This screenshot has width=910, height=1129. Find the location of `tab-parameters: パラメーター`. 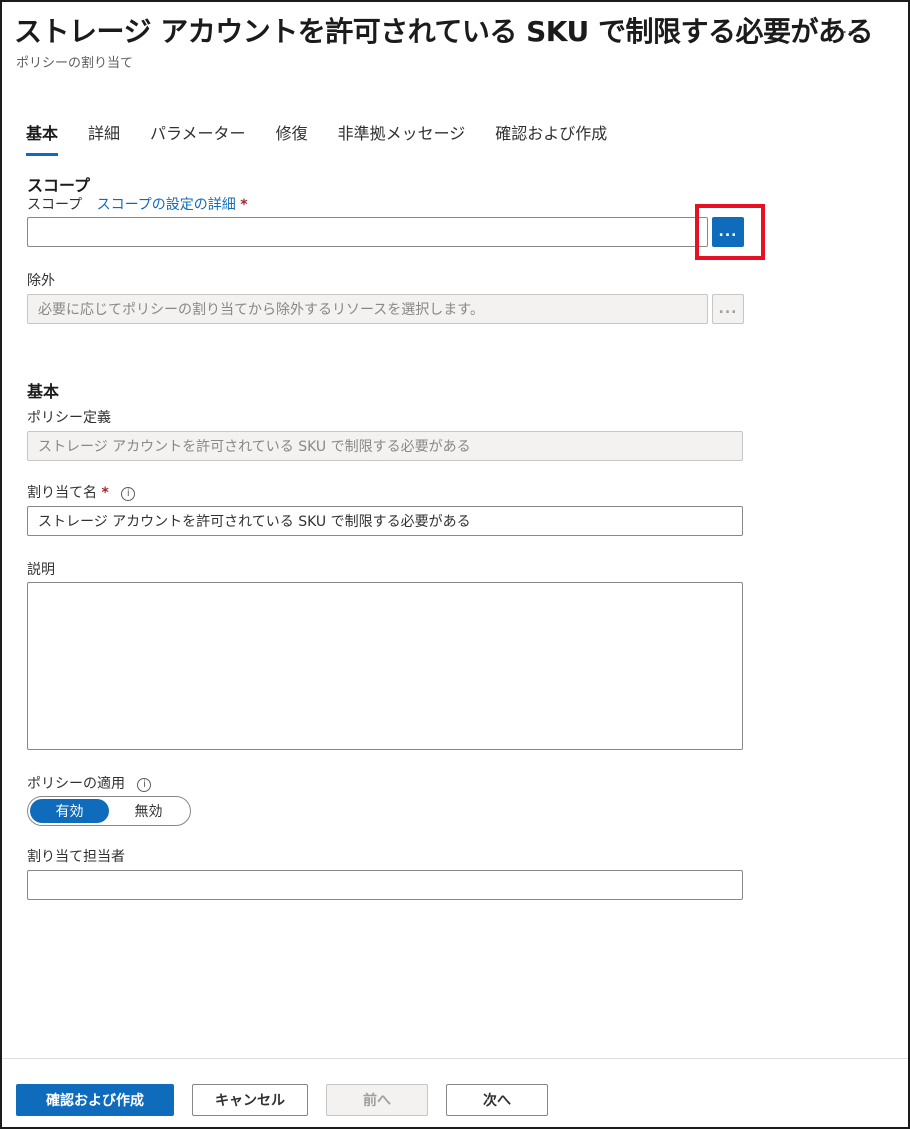

tab-parameters: パラメーター is located at coordinates (198, 138).